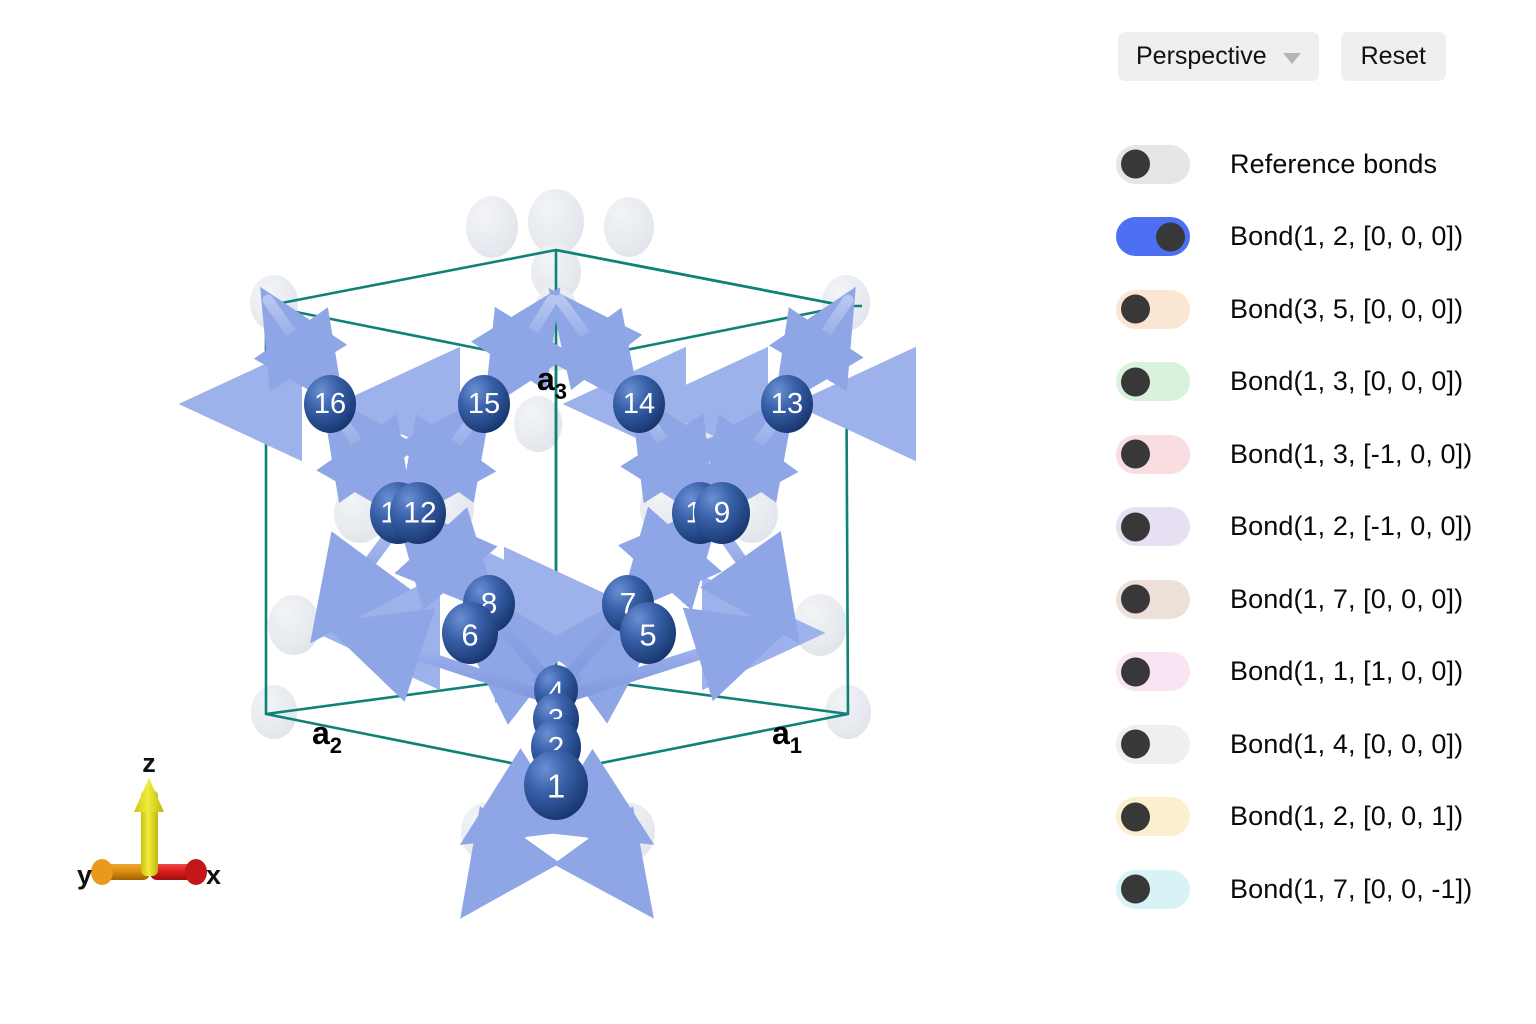 The width and height of the screenshot is (1536, 1024). I want to click on atom: 5, so click(648, 633).